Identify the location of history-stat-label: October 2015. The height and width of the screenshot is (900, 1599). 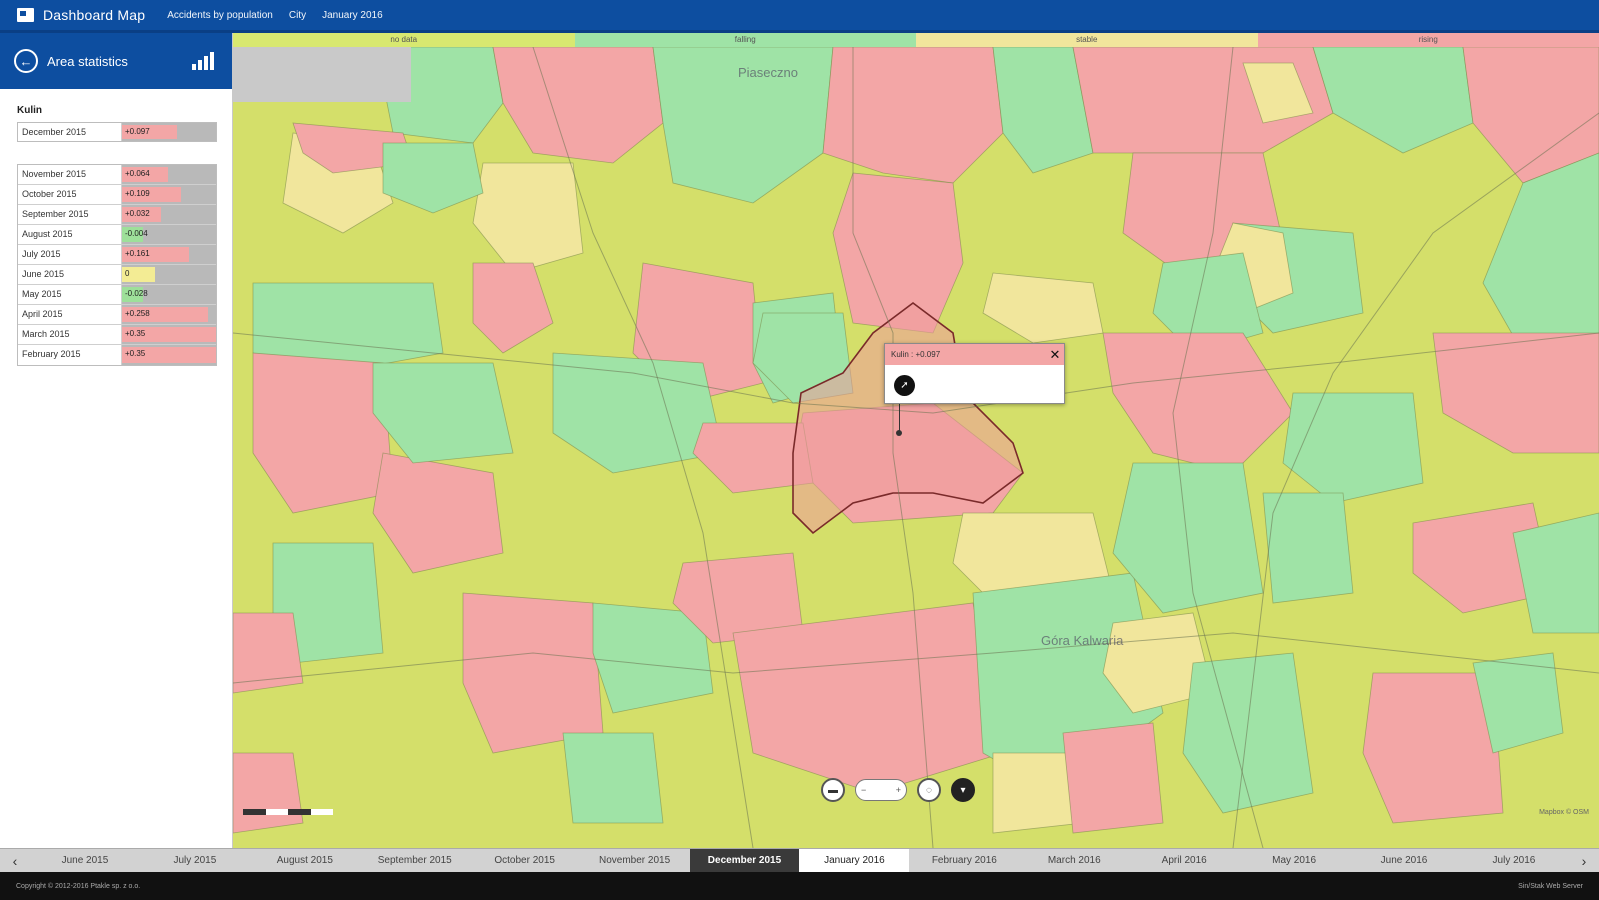
(70, 194).